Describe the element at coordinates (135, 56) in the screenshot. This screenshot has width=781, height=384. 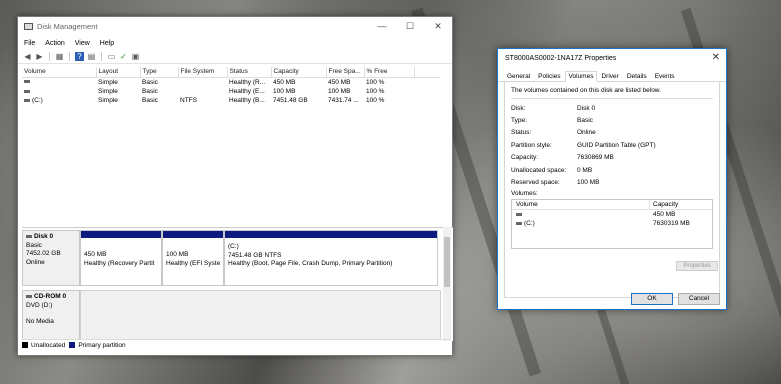
I see `properties-icon: ▣` at that location.